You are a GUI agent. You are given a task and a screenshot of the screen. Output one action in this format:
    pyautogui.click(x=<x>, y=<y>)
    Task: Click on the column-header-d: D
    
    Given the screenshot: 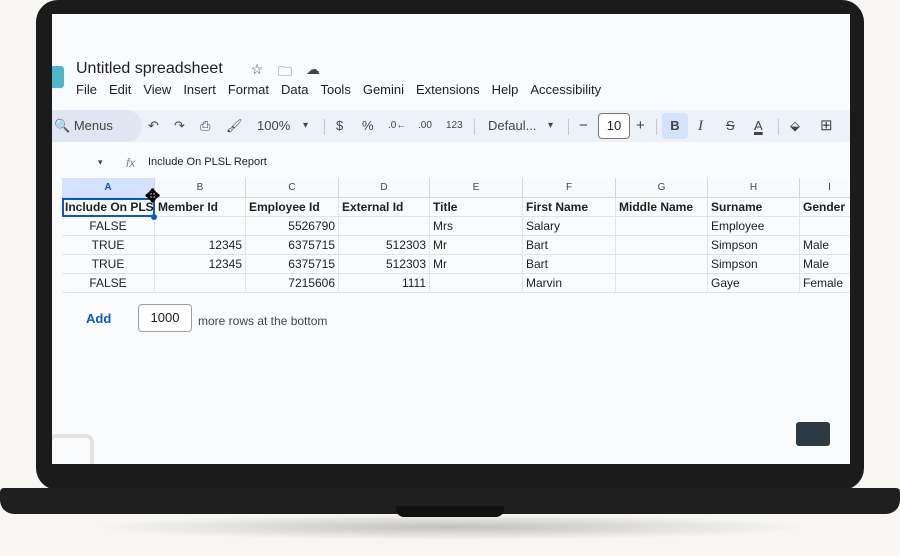 What is the action you would take?
    pyautogui.click(x=384, y=188)
    